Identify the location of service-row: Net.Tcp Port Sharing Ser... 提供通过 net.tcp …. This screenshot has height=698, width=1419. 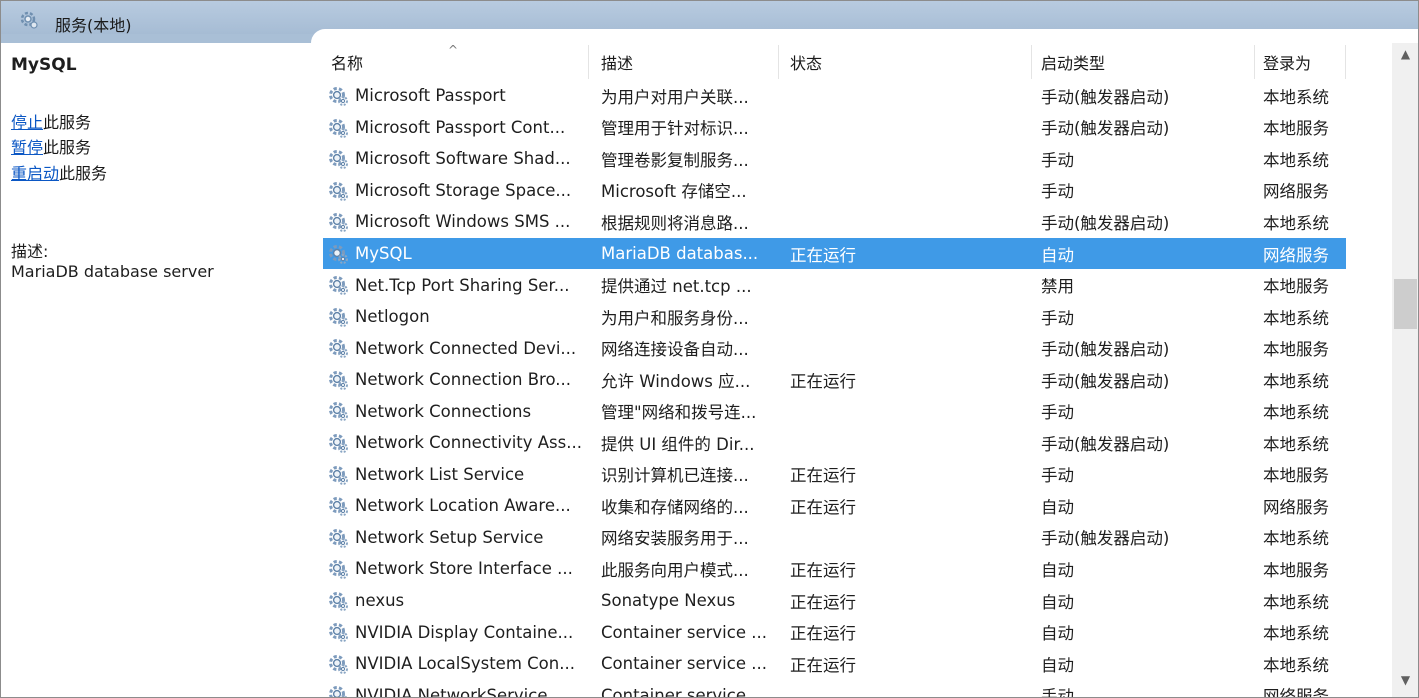
(834, 285).